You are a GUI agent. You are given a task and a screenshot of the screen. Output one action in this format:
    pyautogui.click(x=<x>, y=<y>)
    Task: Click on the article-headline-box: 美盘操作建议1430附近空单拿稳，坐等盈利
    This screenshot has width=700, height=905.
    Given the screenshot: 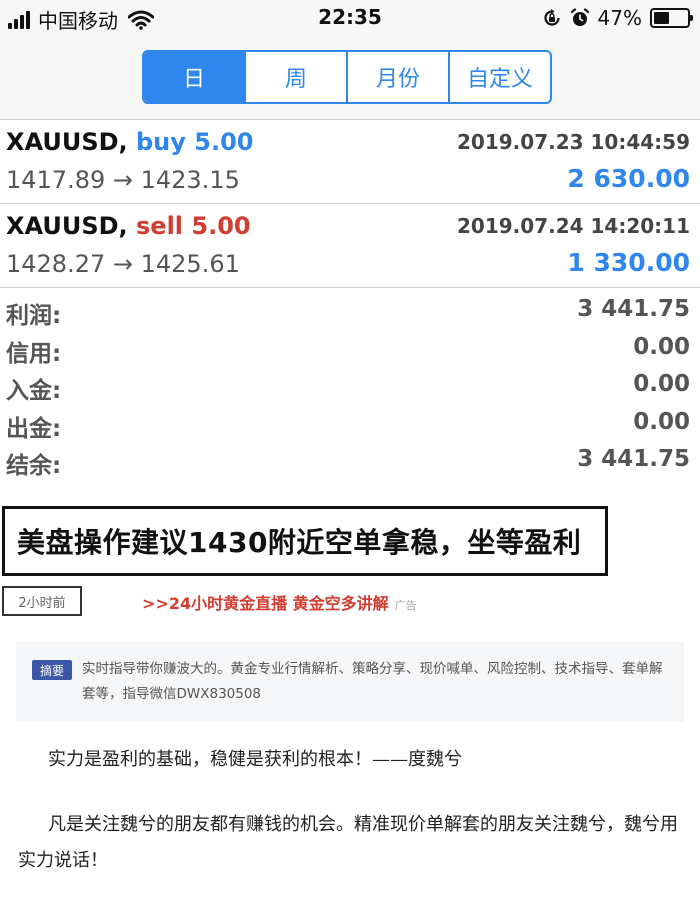 What is the action you would take?
    pyautogui.click(x=305, y=541)
    